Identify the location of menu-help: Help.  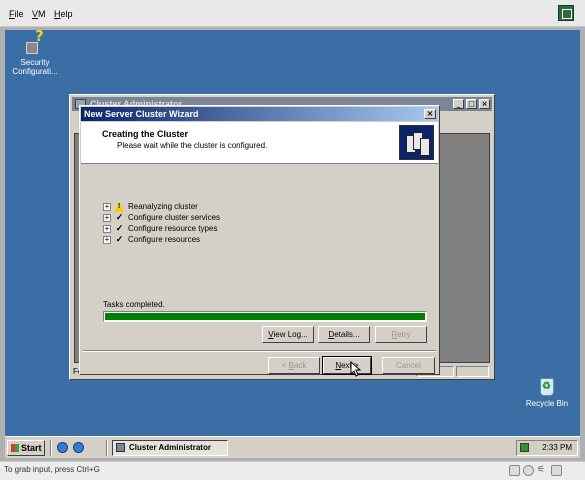
(63, 14).